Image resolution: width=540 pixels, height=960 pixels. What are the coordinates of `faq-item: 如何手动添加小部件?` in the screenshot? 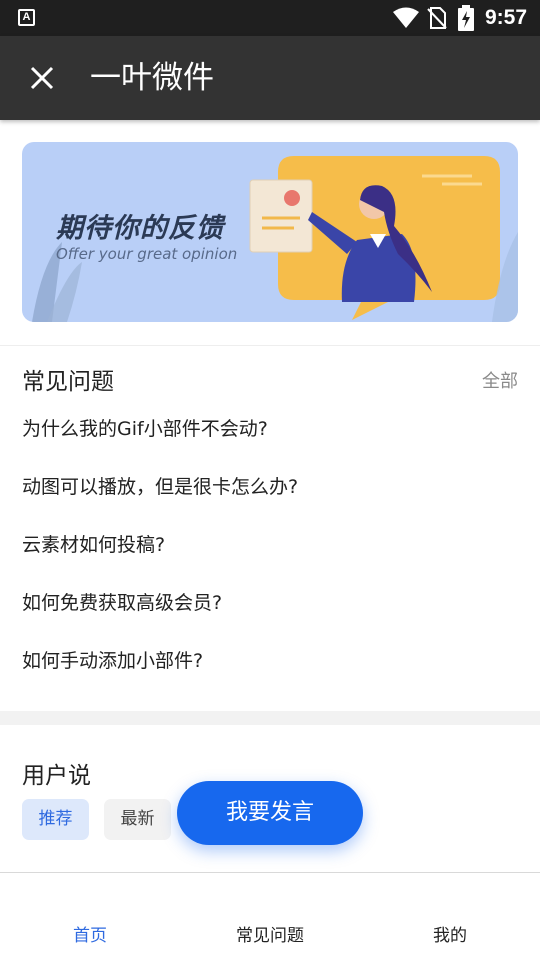 It's located at (270, 675).